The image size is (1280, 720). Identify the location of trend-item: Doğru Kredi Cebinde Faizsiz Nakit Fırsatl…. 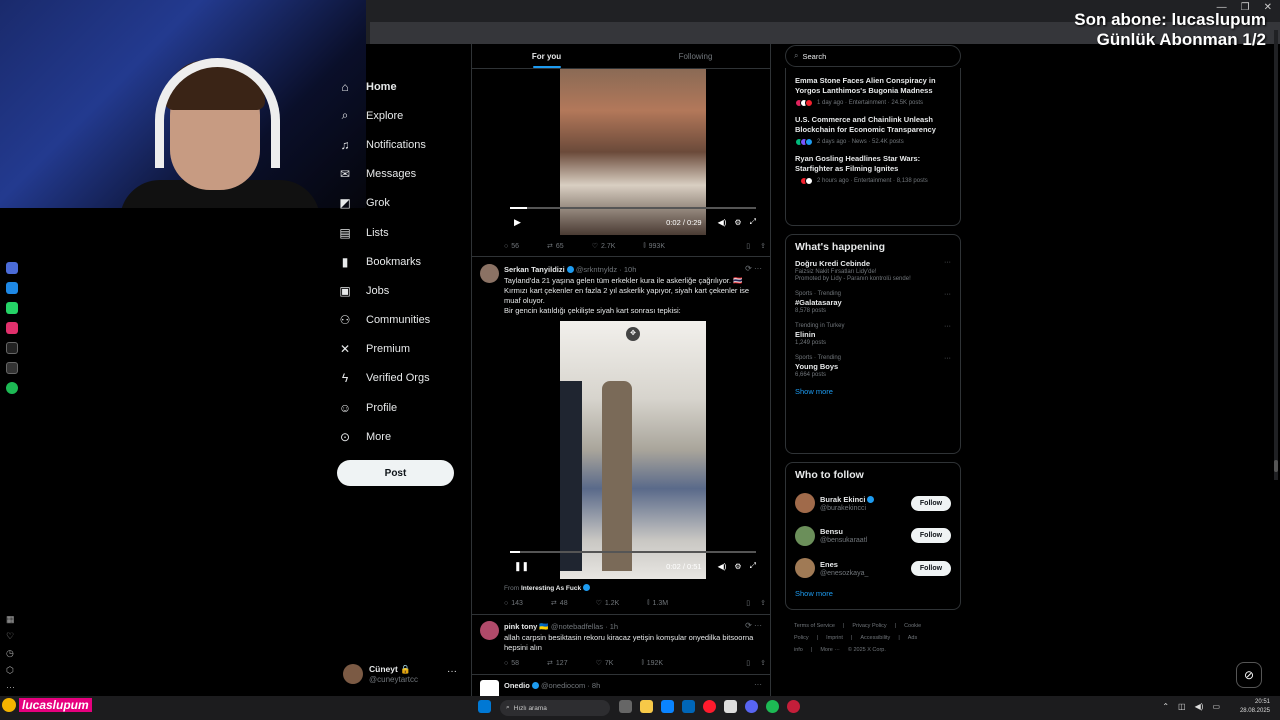
(873, 270).